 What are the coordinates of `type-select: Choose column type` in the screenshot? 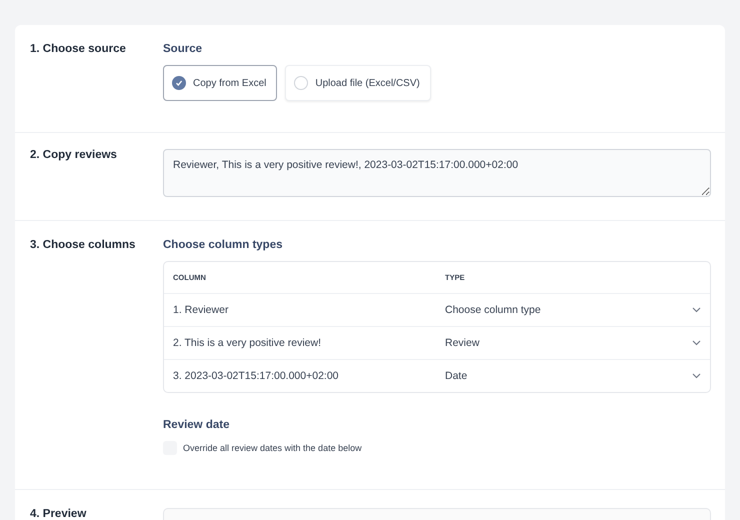 It's located at (573, 310).